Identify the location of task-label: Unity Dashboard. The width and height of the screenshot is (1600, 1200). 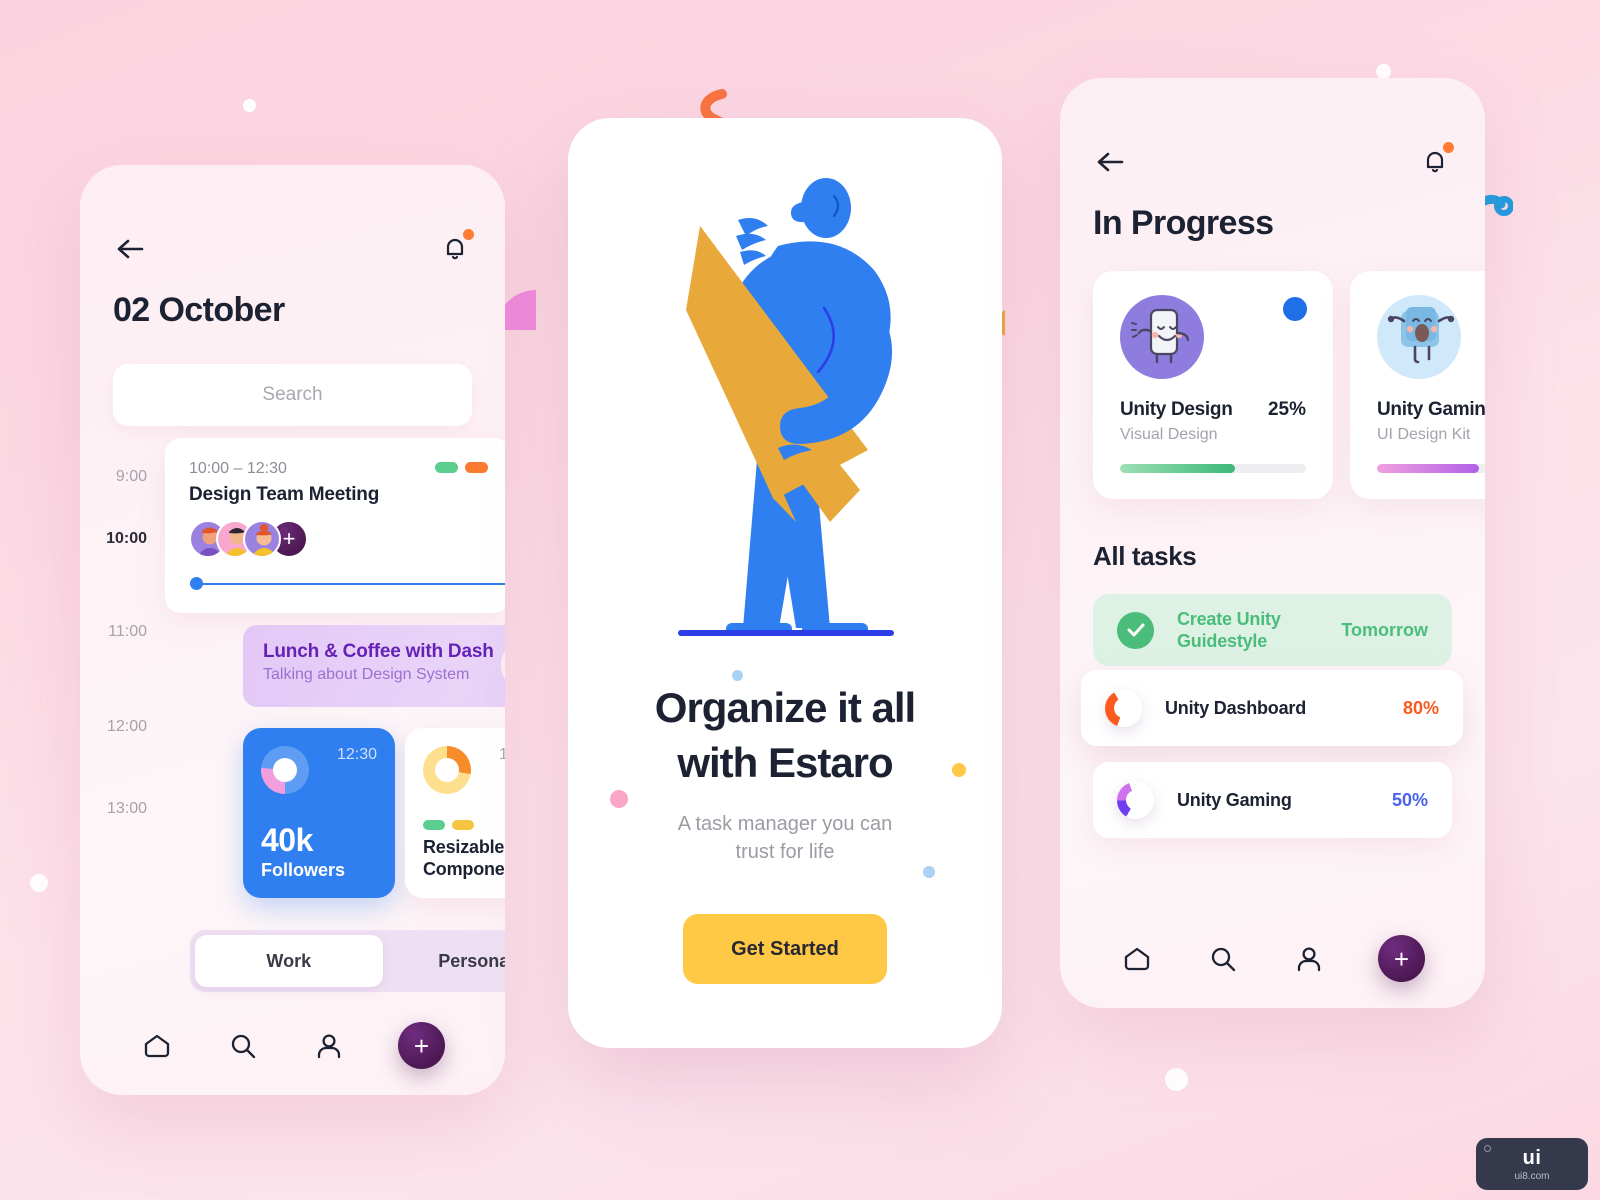
(1236, 707).